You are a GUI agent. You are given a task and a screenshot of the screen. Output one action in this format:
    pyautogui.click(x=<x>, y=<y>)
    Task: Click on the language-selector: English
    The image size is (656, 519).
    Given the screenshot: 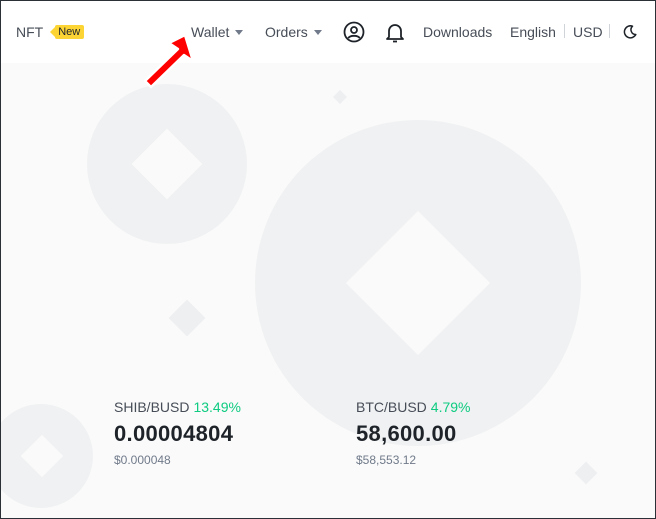 What is the action you would take?
    pyautogui.click(x=533, y=32)
    